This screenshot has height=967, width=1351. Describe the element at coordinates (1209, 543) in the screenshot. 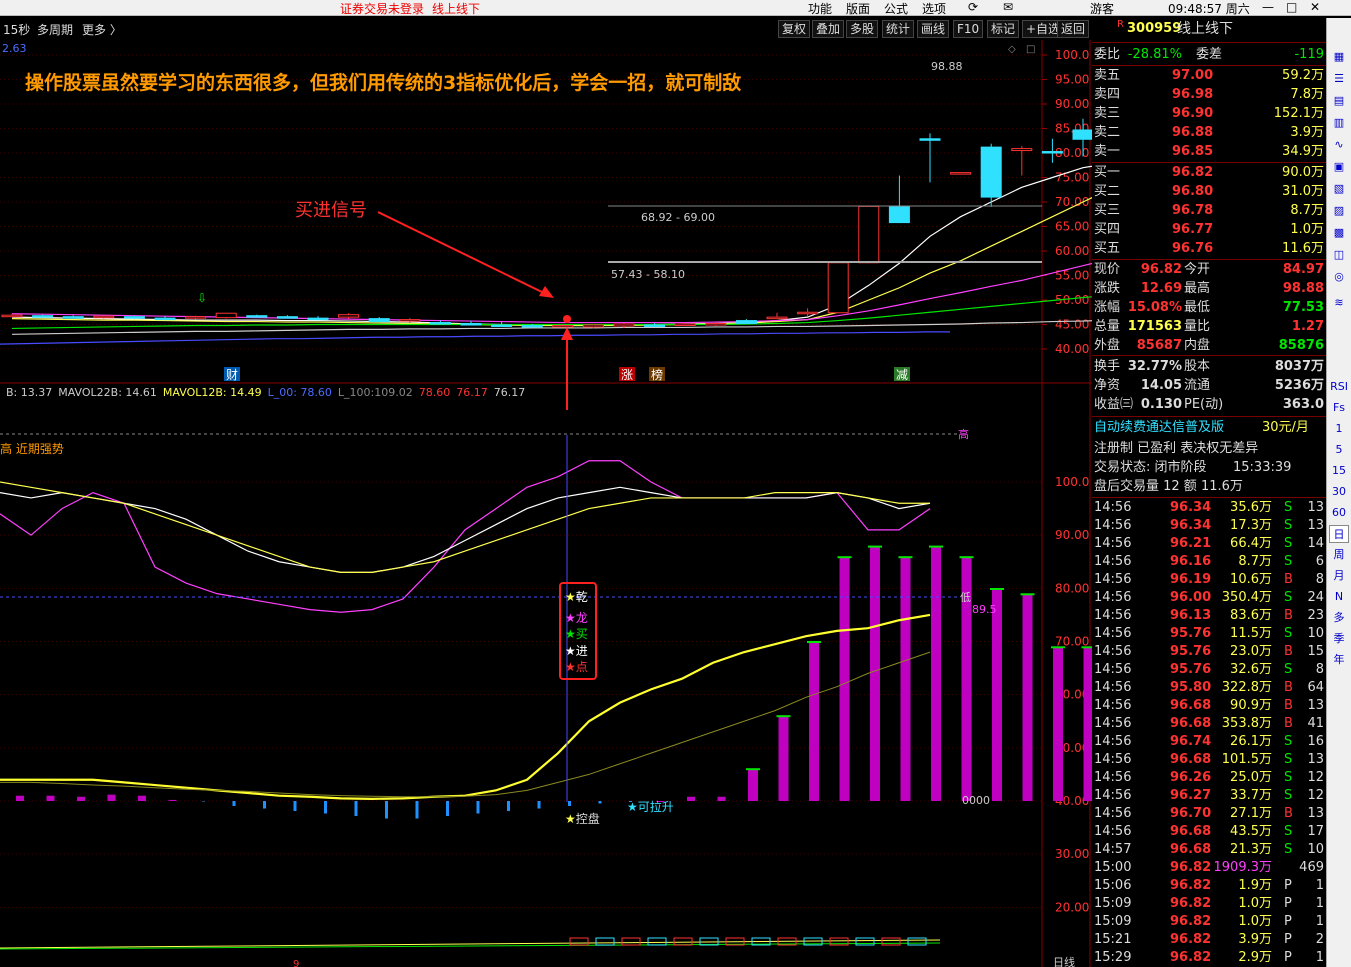

I see `tick-row: 14:56 96.21 66.4万 S 14` at that location.